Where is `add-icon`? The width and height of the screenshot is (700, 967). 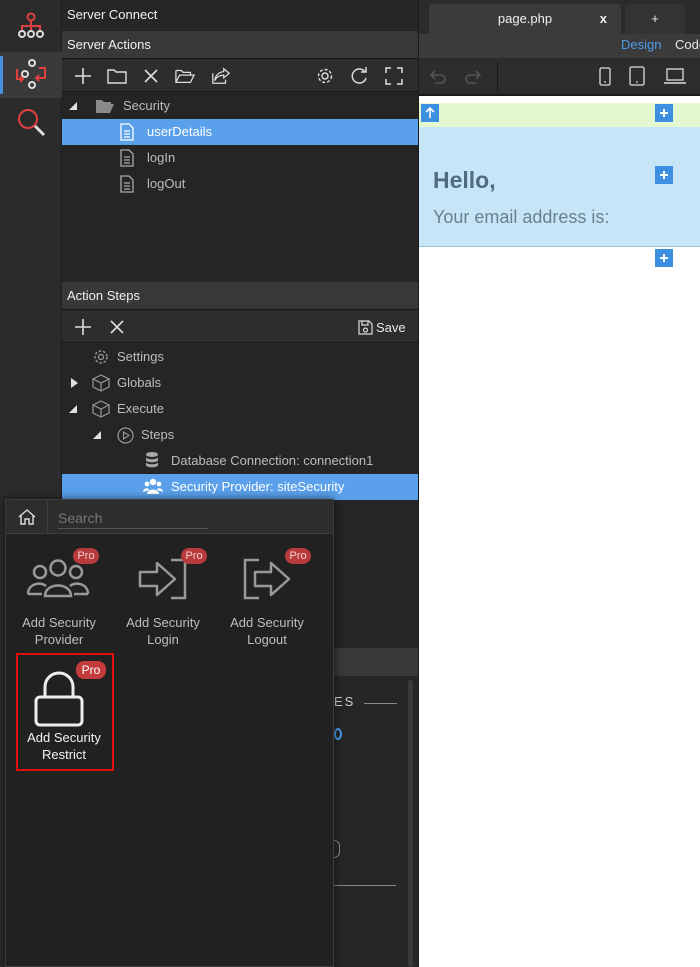
add-icon is located at coordinates (83, 76).